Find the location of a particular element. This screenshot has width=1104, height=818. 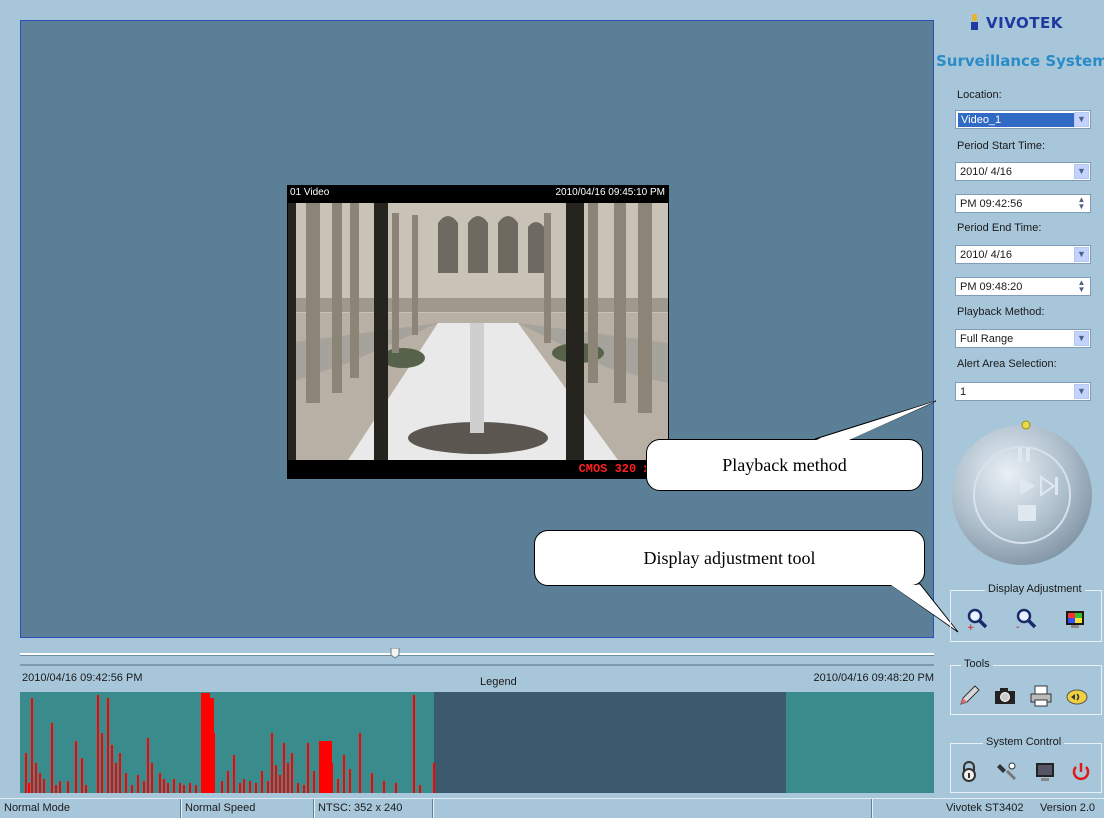

legend-button: Legend is located at coordinates (498, 682).